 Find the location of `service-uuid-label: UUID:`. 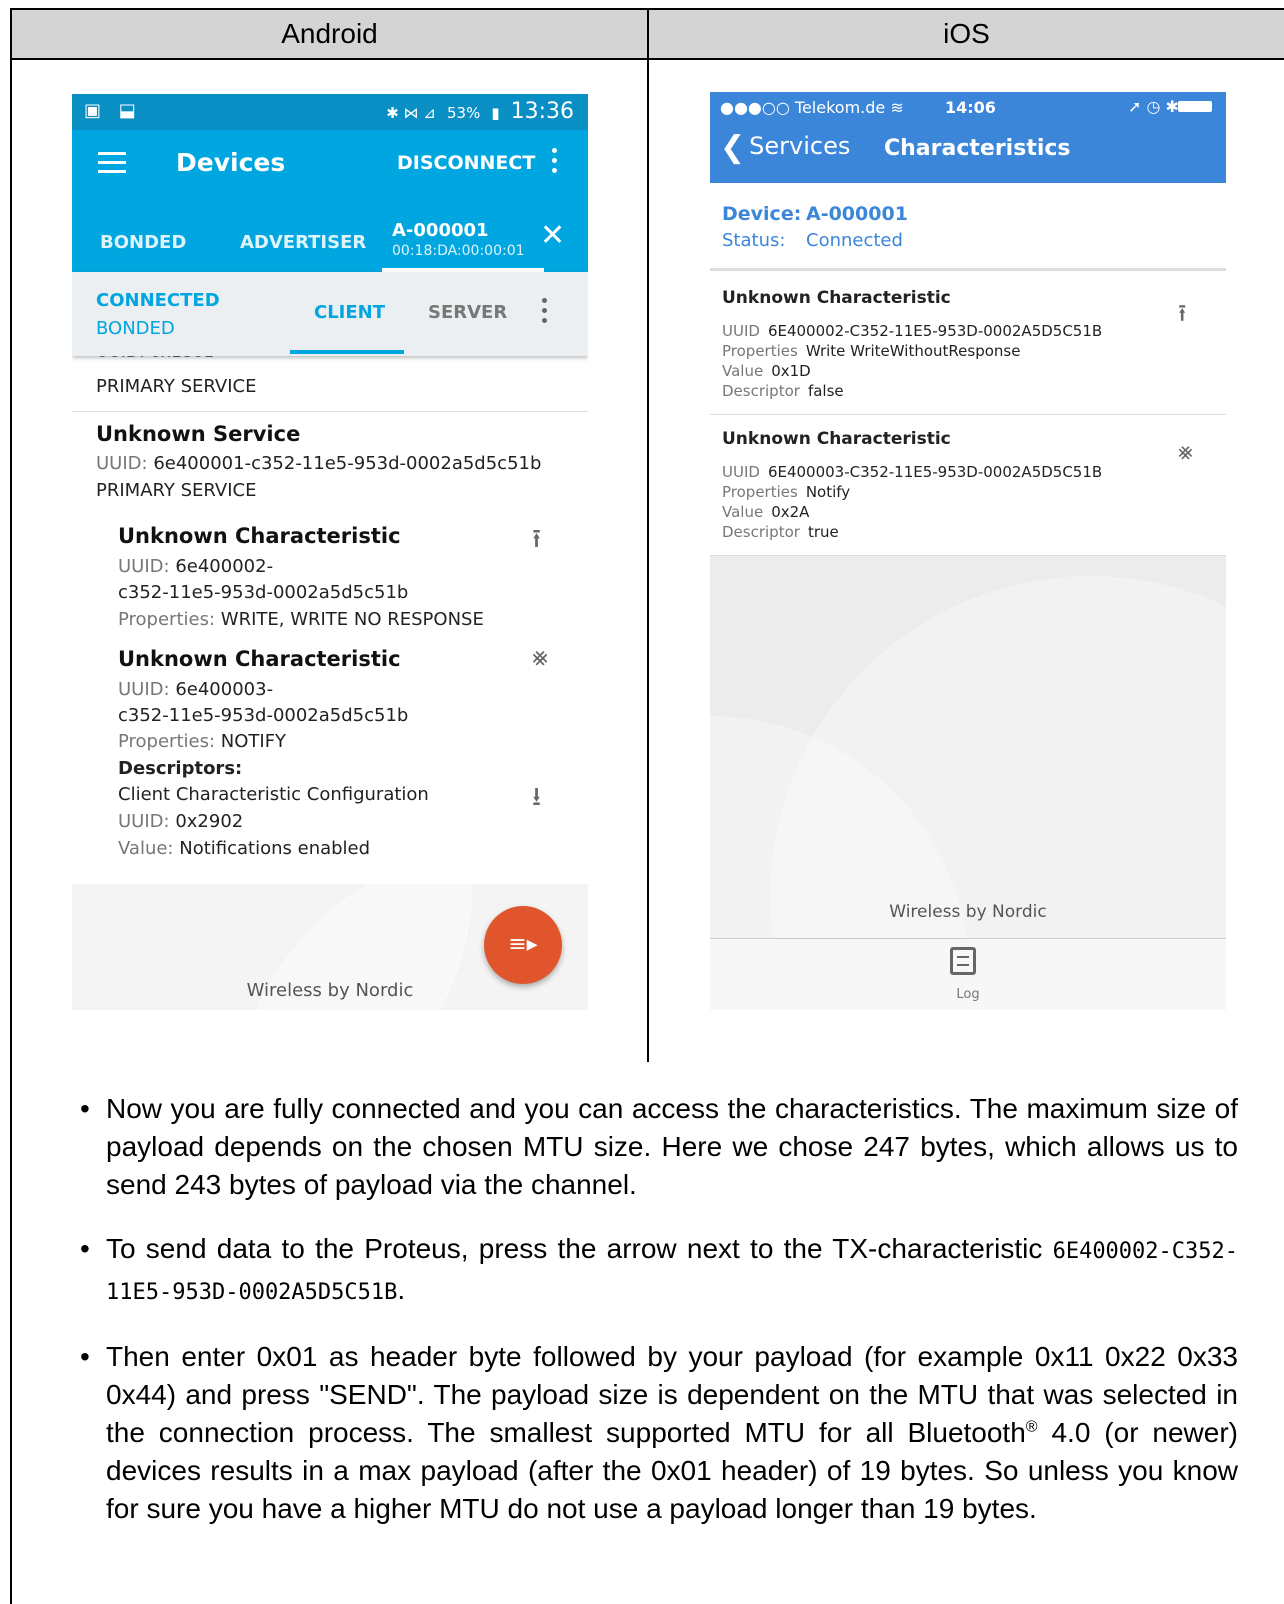

service-uuid-label: UUID: is located at coordinates (122, 463).